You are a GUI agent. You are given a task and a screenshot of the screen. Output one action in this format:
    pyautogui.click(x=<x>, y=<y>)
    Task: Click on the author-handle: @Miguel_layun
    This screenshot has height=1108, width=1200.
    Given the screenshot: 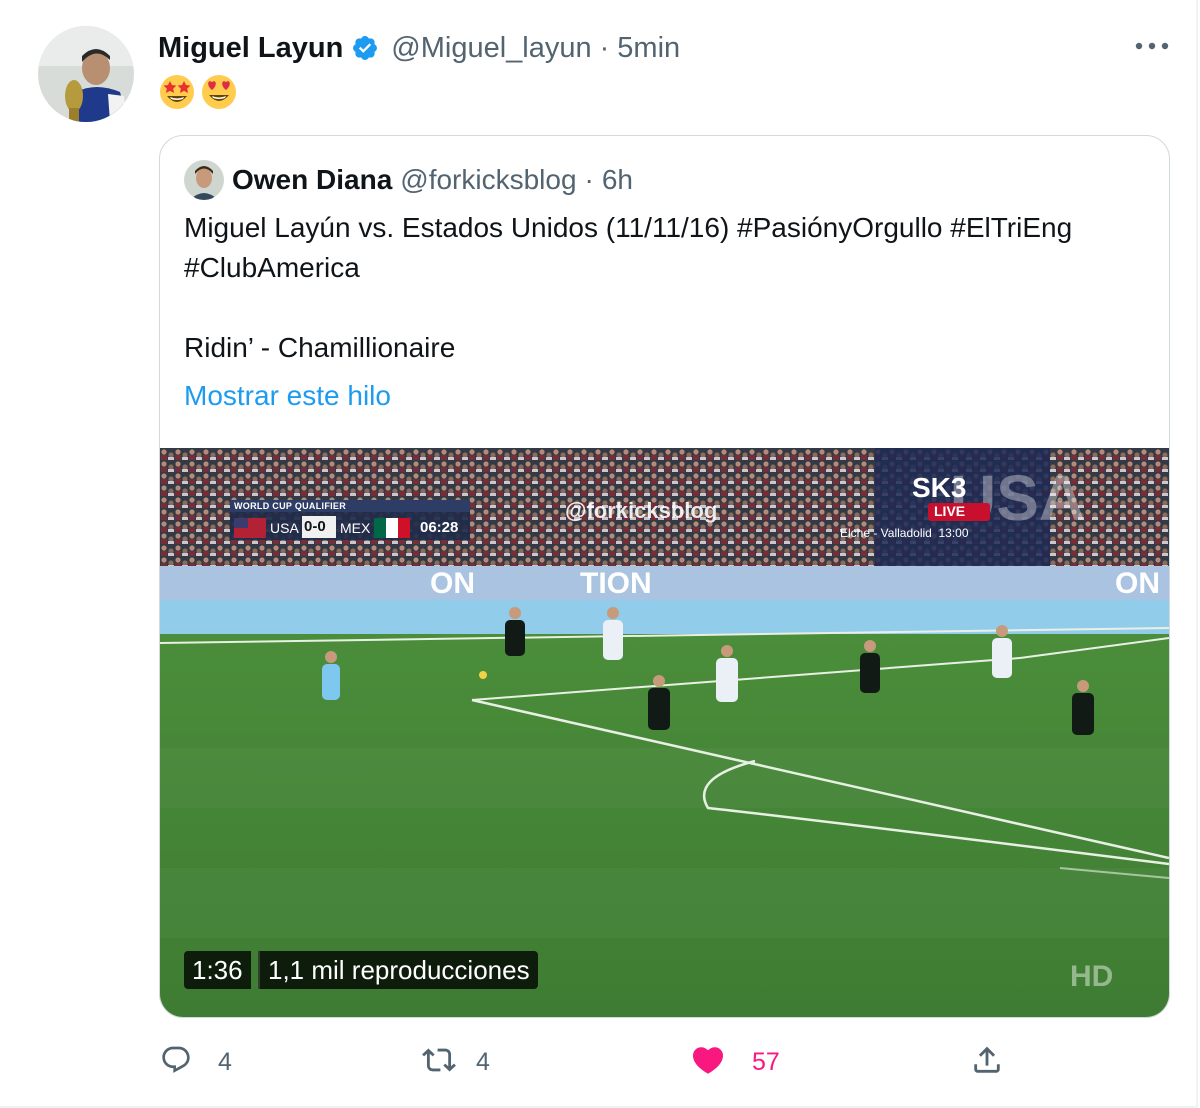 What is the action you would take?
    pyautogui.click(x=491, y=48)
    